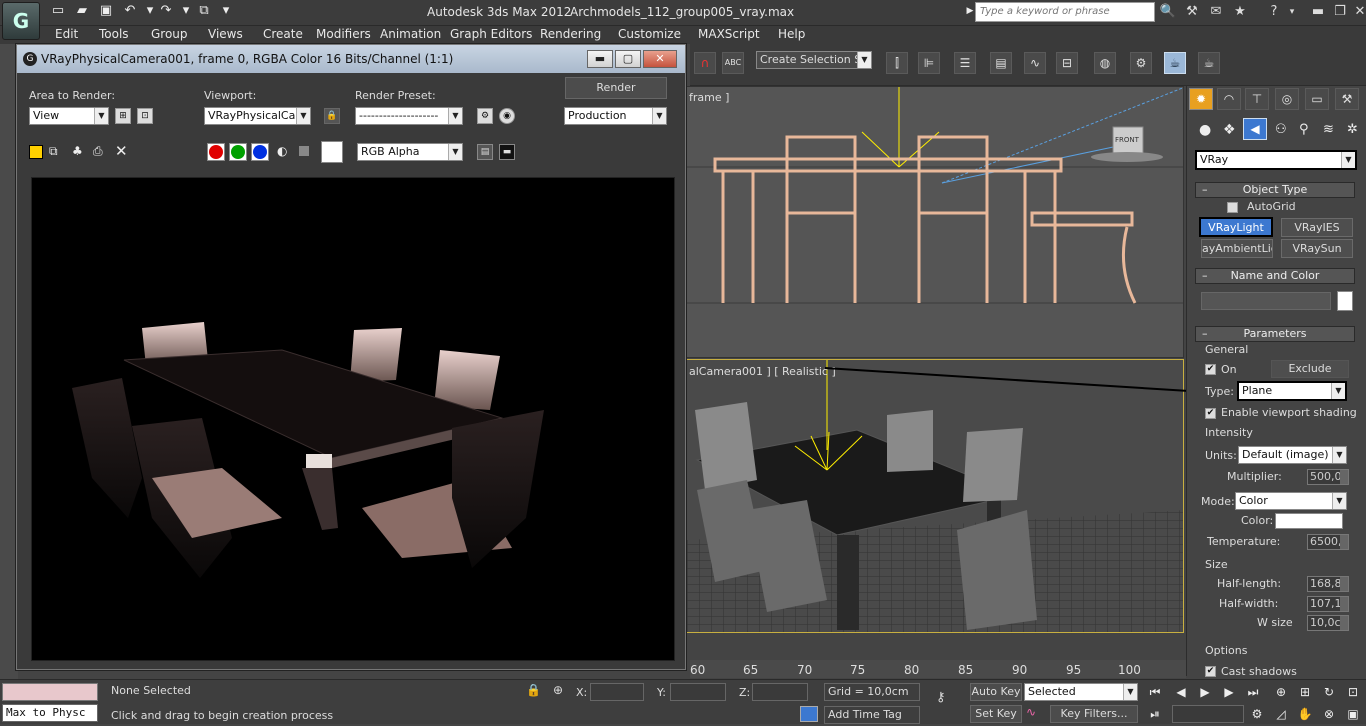  I want to click on print-image-icon: ⎙, so click(98, 151).